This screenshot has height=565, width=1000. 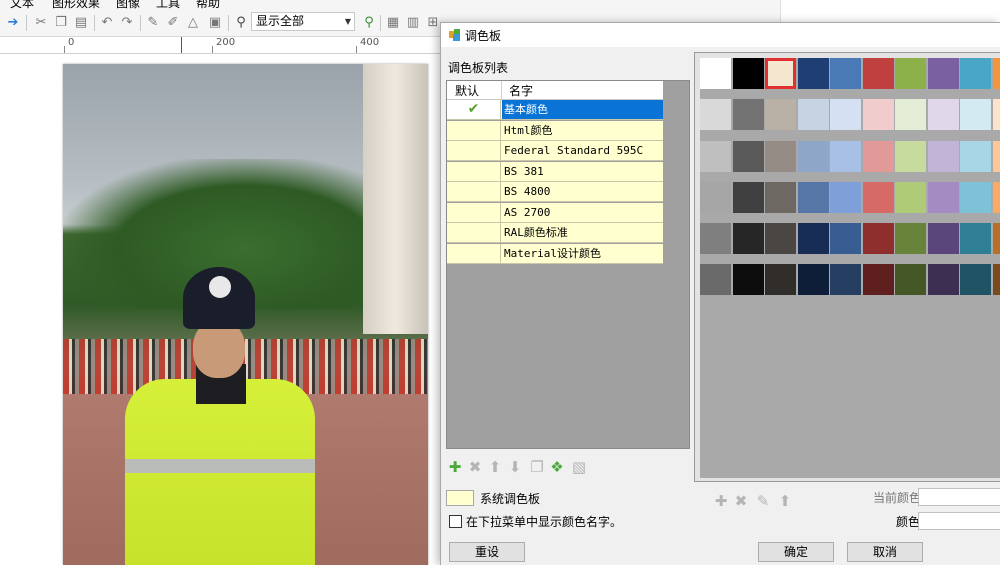 What do you see at coordinates (555, 253) in the screenshot?
I see `palette-row: Material设计颜色` at bounding box center [555, 253].